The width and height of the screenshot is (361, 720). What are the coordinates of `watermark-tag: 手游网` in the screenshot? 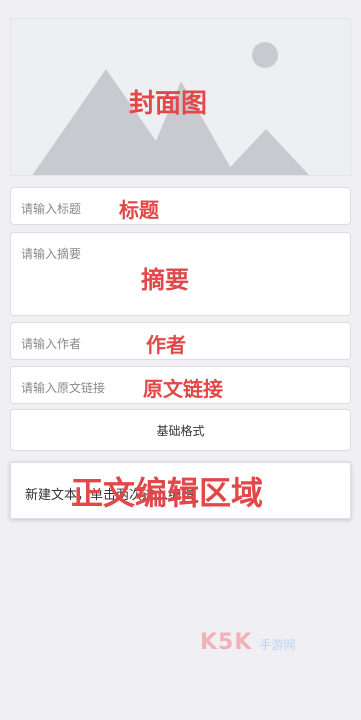 It's located at (277, 645).